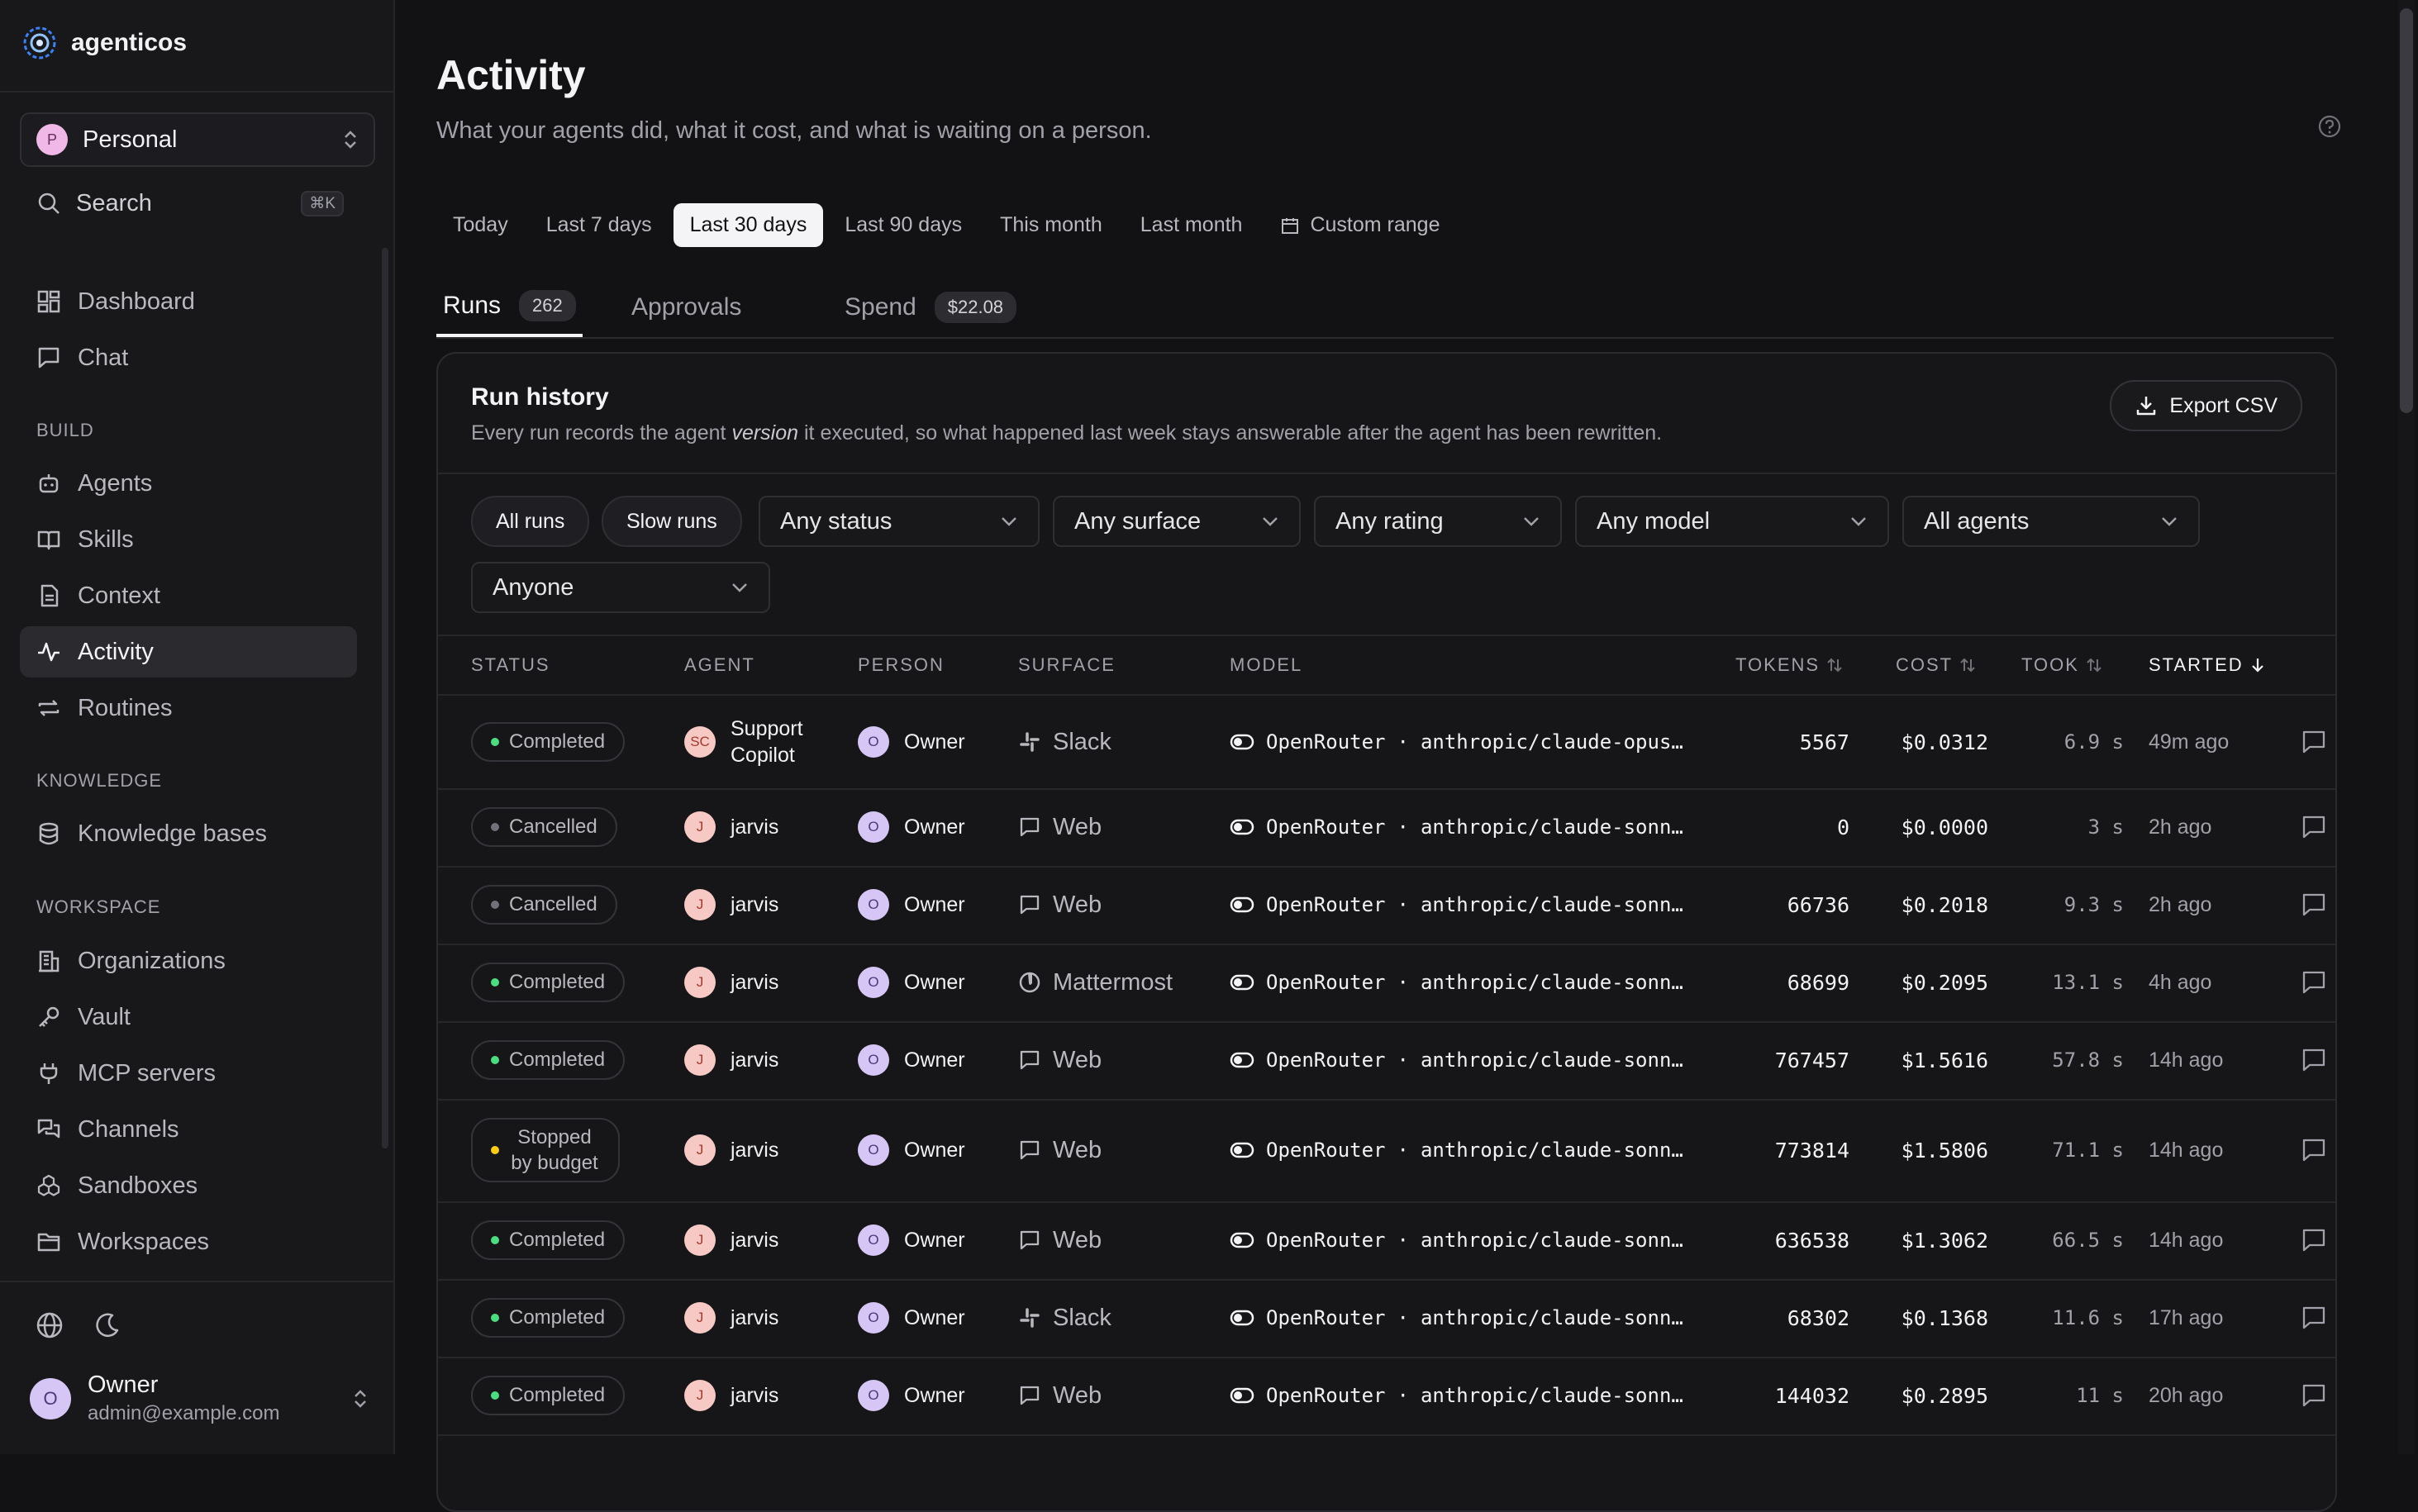  What do you see at coordinates (147, 1072) in the screenshot?
I see `sidebar-item-label: MCP servers` at bounding box center [147, 1072].